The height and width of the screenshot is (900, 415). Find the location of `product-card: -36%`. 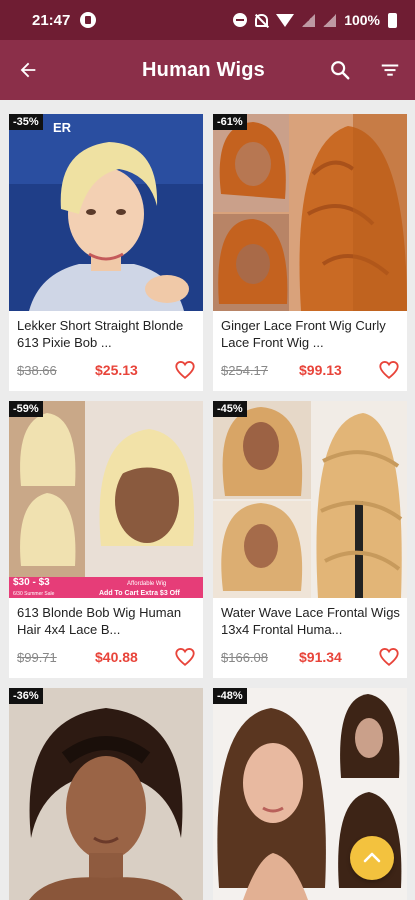

product-card: -36% is located at coordinates (106, 794).